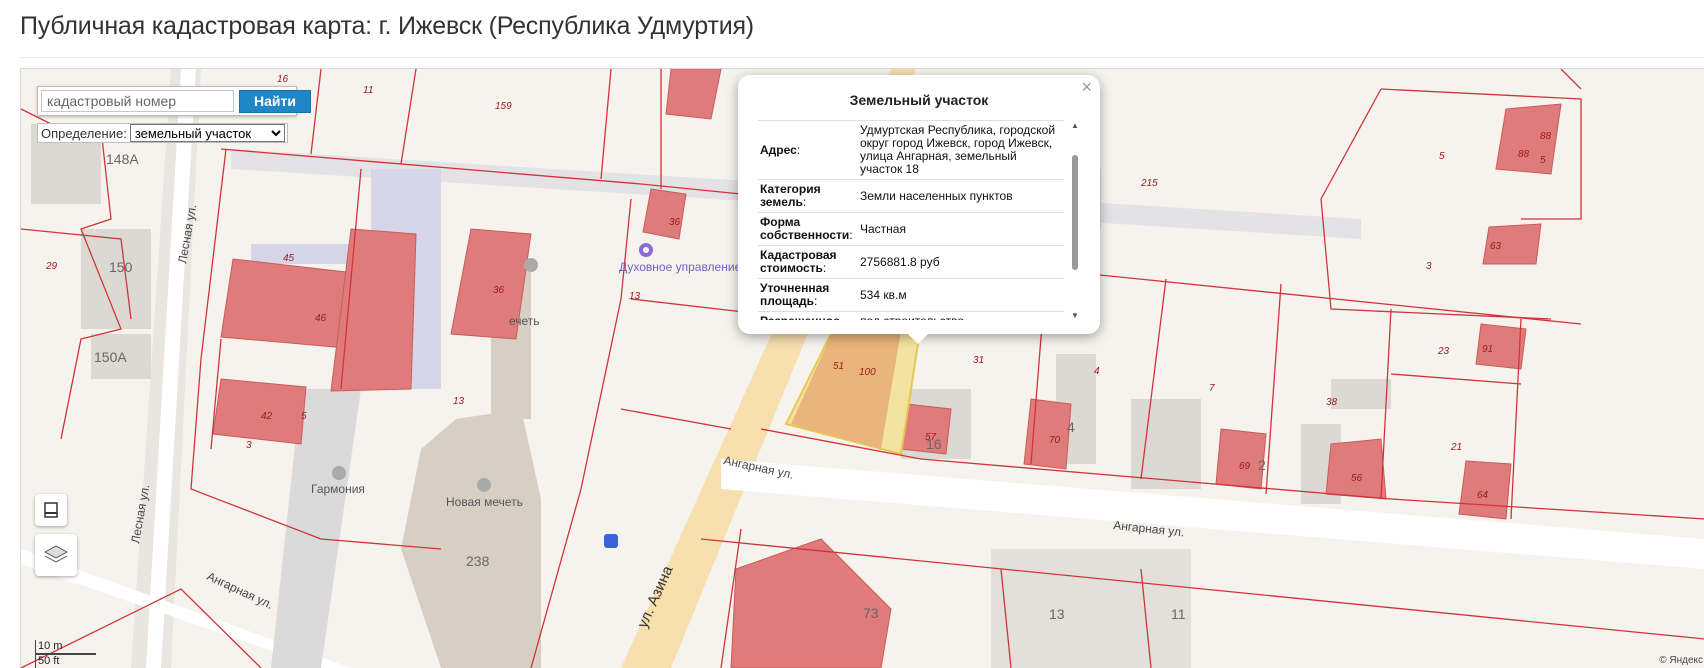  I want to click on search-panel: Найти, so click(174, 101).